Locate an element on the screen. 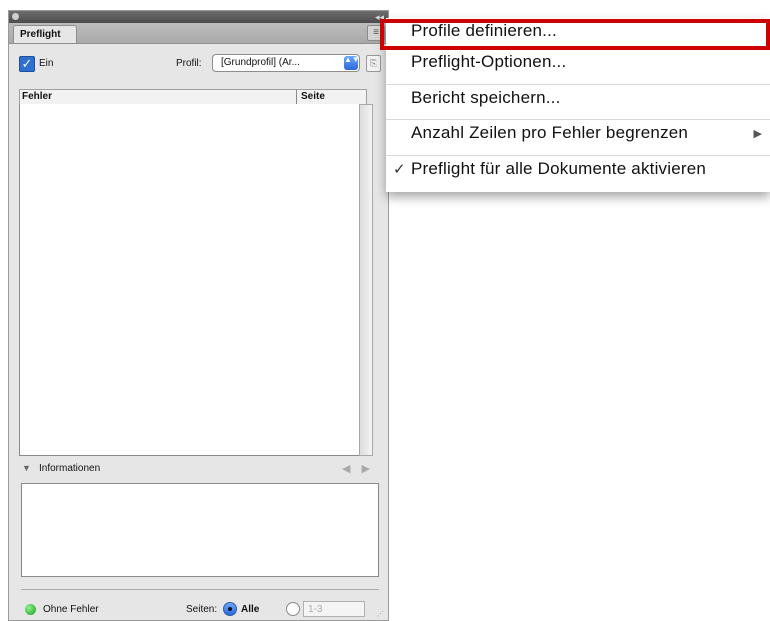  resize-grip-icon: ⋰ is located at coordinates (380, 614).